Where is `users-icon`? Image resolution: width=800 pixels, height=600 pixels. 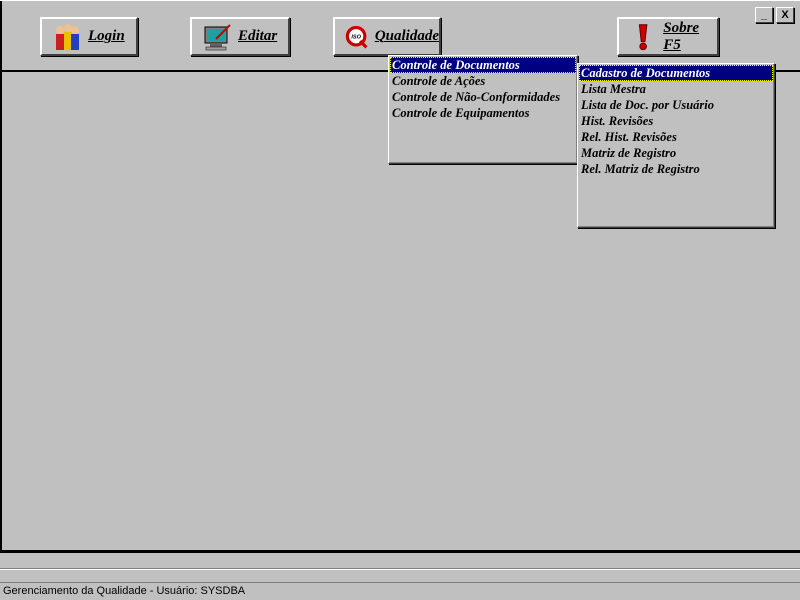 users-icon is located at coordinates (67, 36).